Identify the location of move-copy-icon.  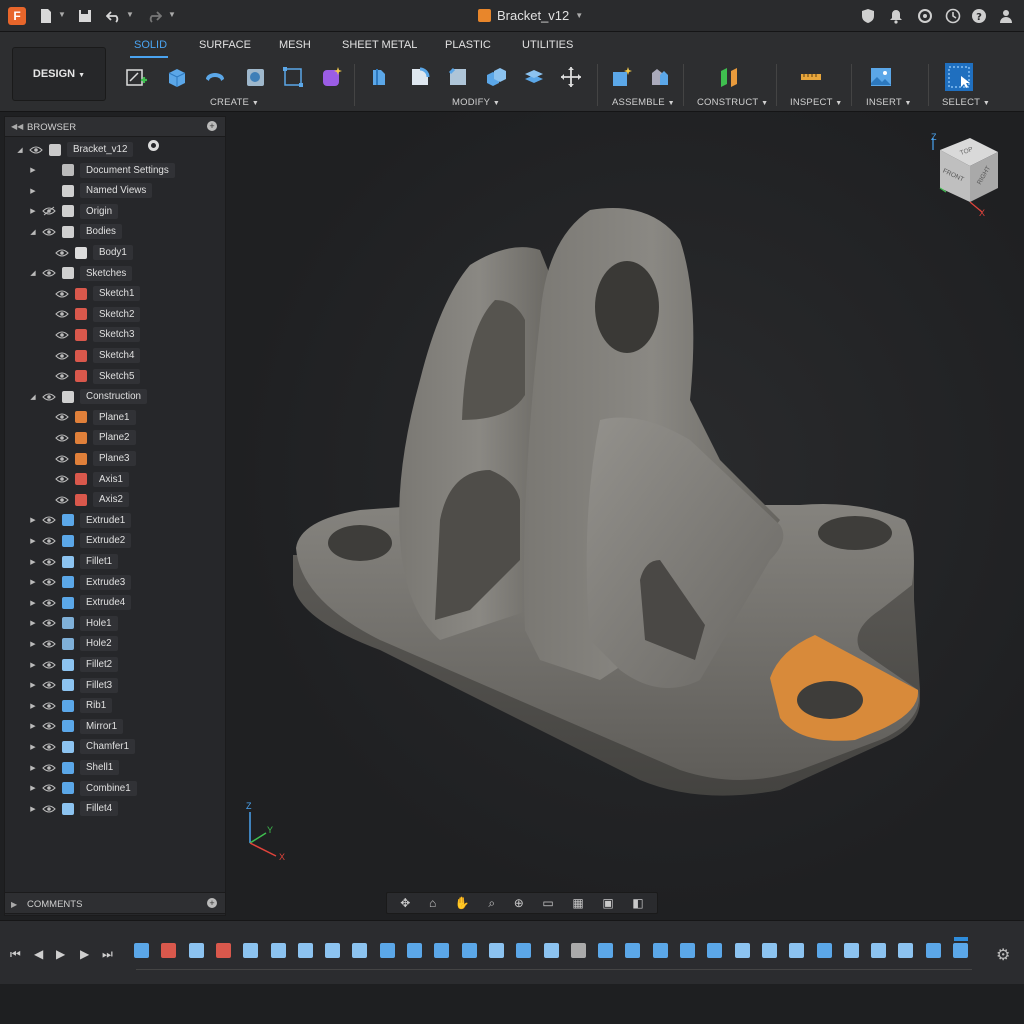
(571, 77).